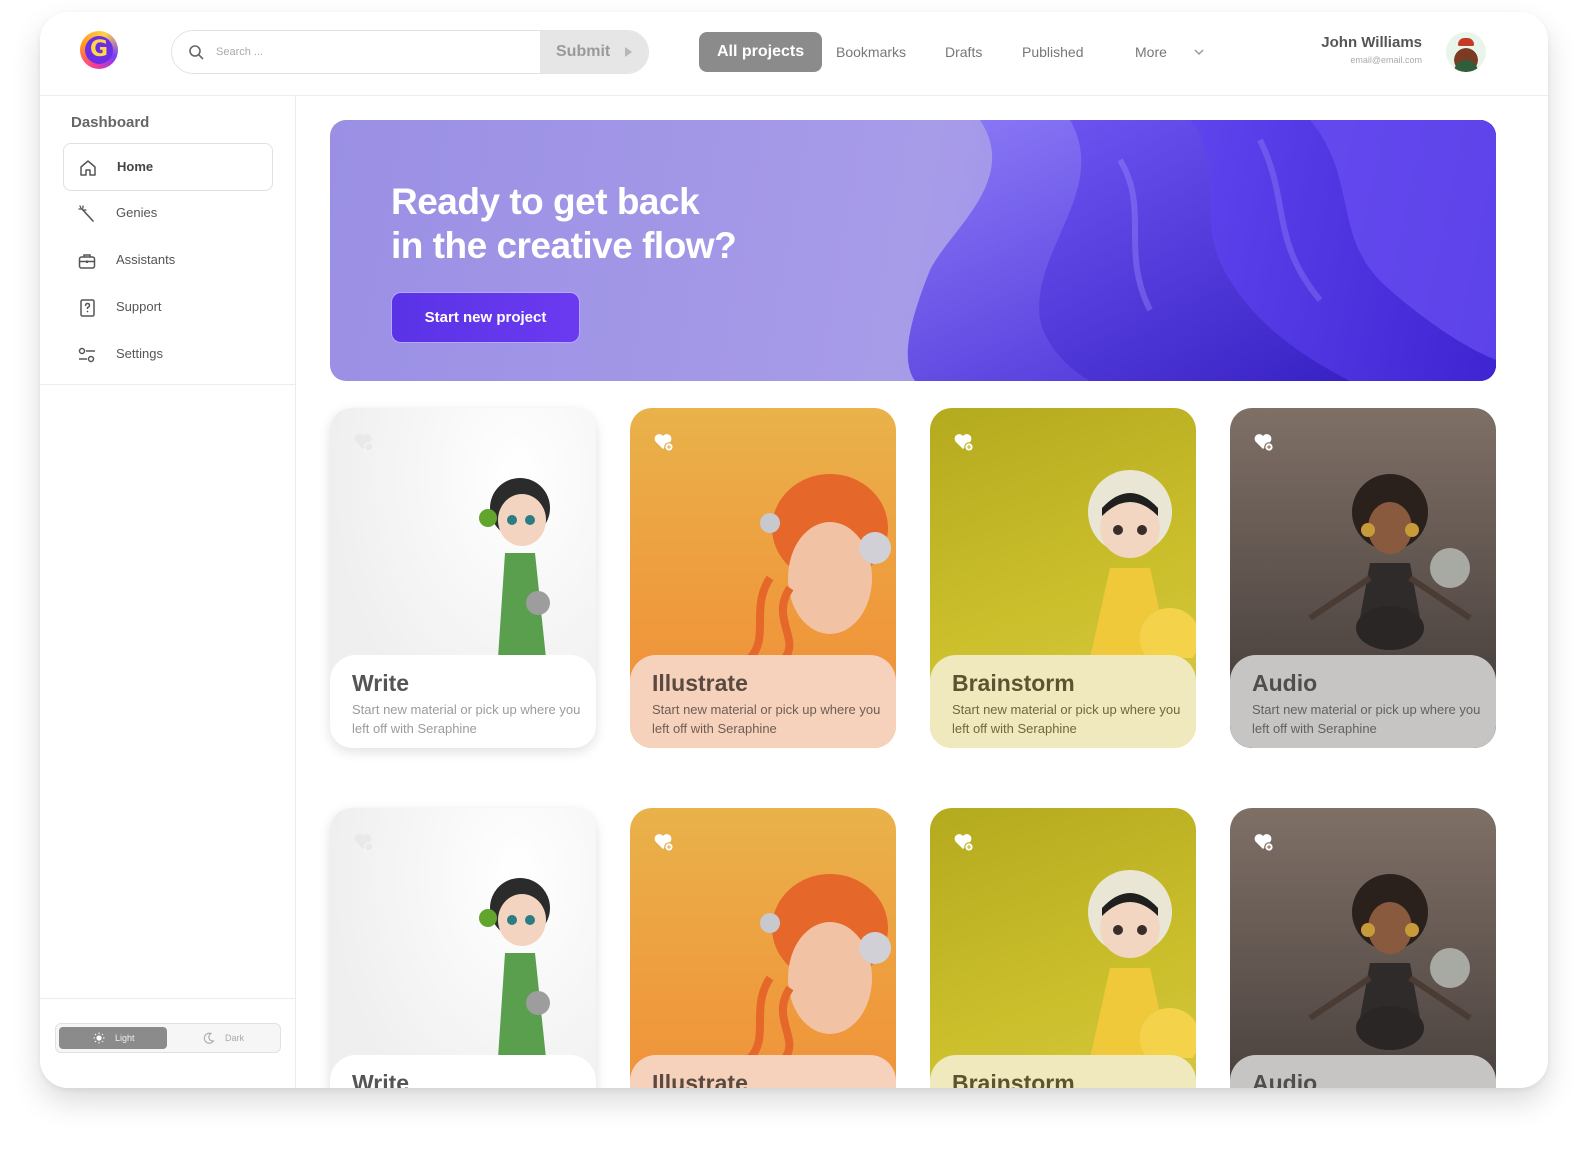 Image resolution: width=1588 pixels, height=1160 pixels. Describe the element at coordinates (209, 1038) in the screenshot. I see `moon-icon` at that location.